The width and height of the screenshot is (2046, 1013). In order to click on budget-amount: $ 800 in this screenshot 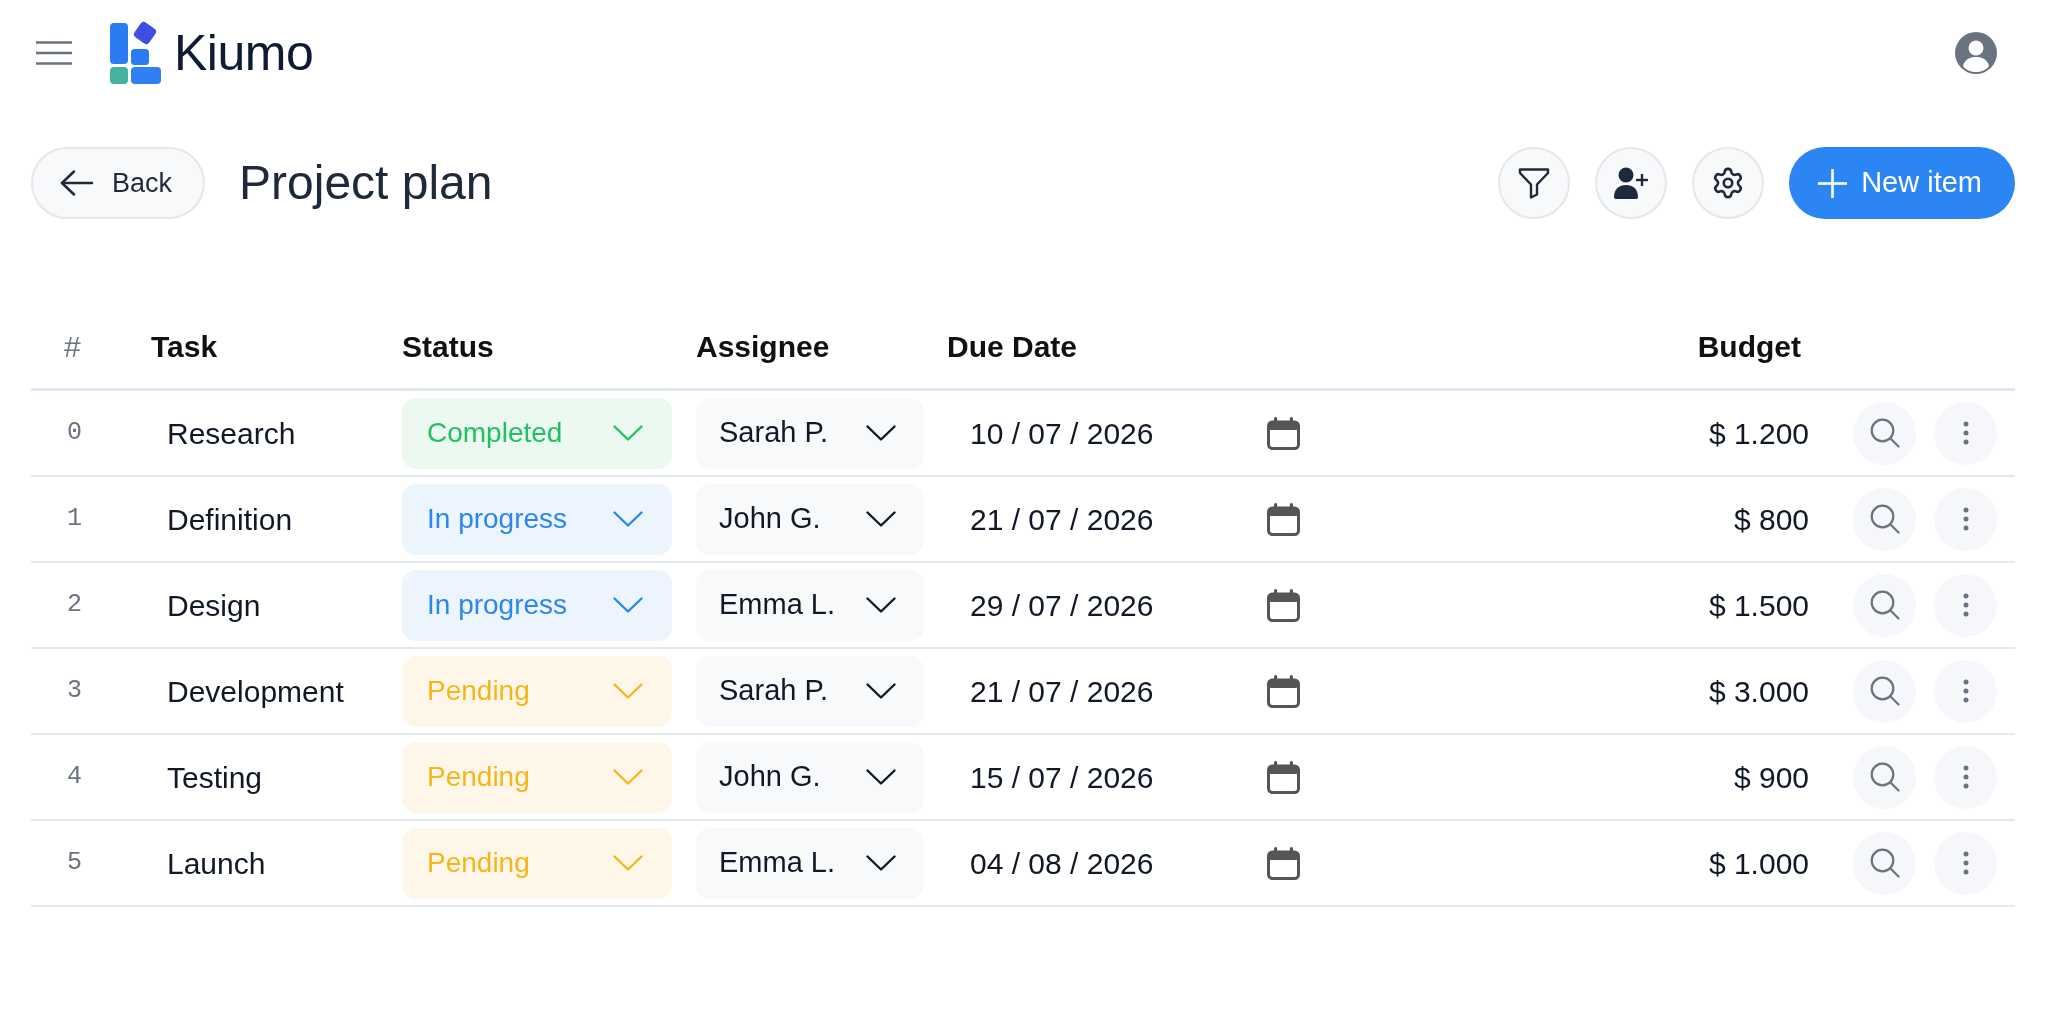, I will do `click(1771, 519)`.